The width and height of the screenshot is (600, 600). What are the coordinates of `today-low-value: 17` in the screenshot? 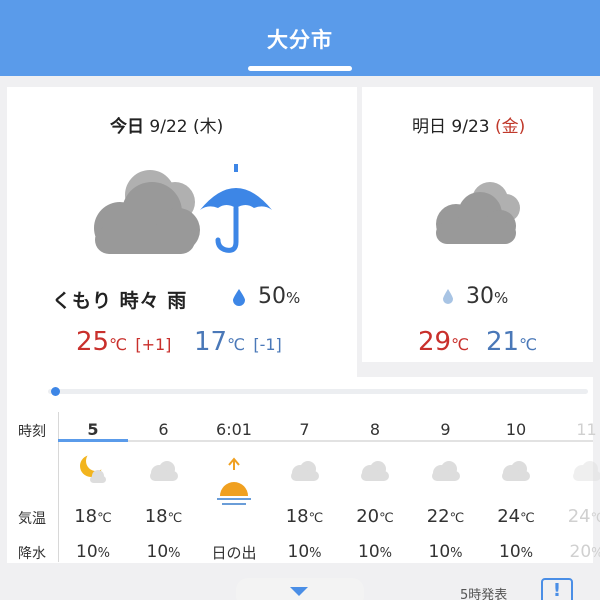 It's located at (211, 342).